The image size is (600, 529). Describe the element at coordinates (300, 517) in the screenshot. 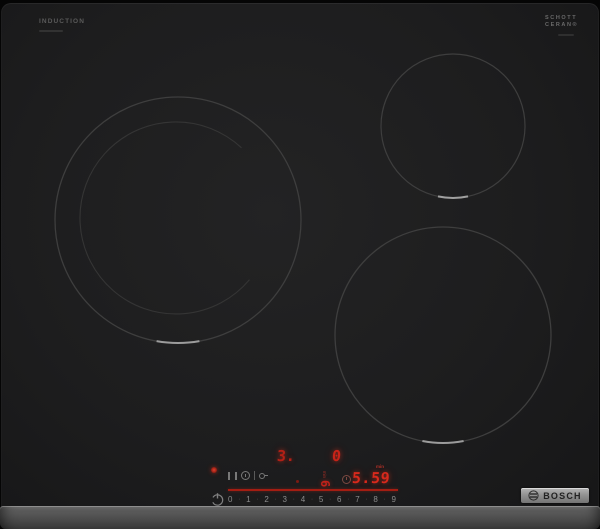

I see `front-bevel` at that location.